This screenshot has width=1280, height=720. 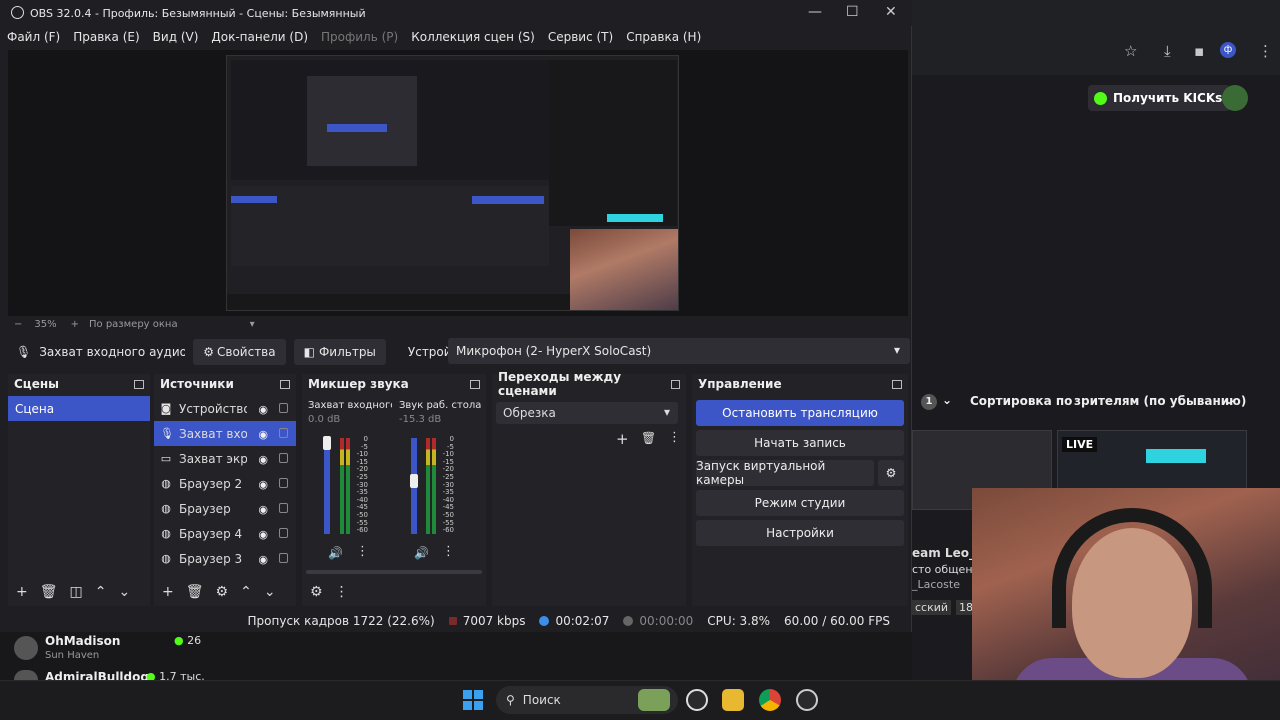 What do you see at coordinates (1229, 400) in the screenshot?
I see `sort-dropdown-chevron-icon: ⌄` at bounding box center [1229, 400].